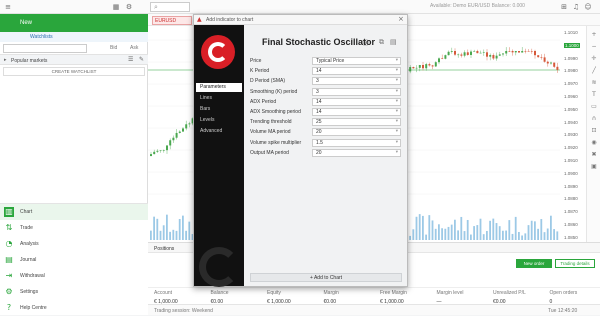 This screenshot has height=316, width=600. Describe the element at coordinates (74, 292) in the screenshot. I see `nav-item-settings: ⚙ Settings` at that location.